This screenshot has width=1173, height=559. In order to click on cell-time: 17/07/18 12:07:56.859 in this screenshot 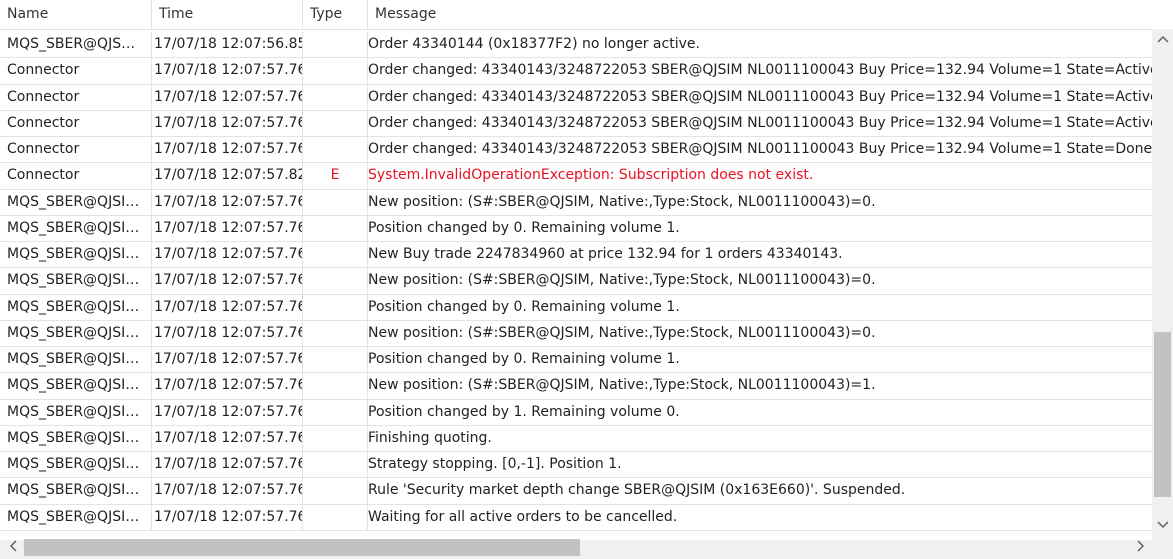, I will do `click(227, 45)`.